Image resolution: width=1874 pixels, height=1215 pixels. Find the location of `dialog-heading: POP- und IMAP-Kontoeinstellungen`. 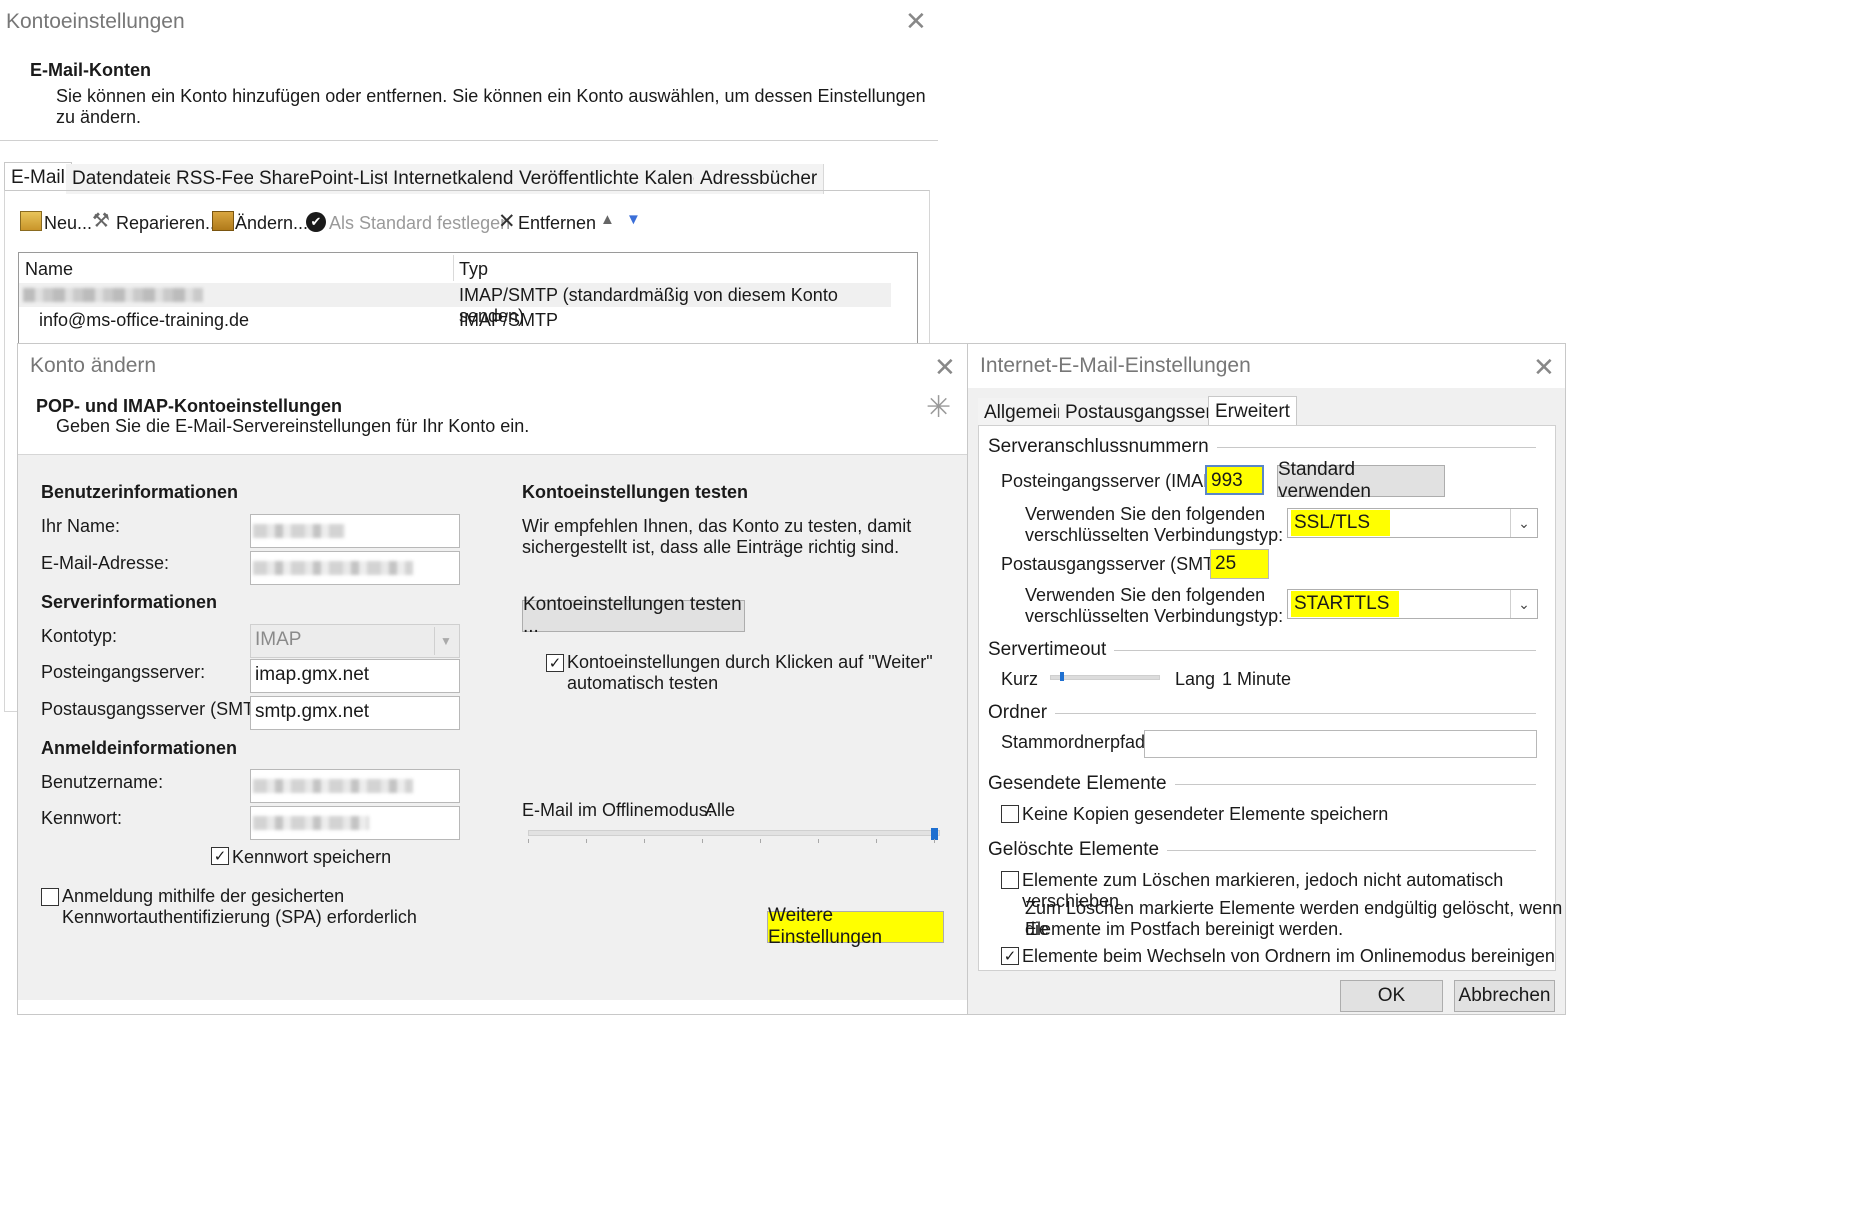

dialog-heading: POP- und IMAP-Kontoeinstellungen is located at coordinates (189, 406).